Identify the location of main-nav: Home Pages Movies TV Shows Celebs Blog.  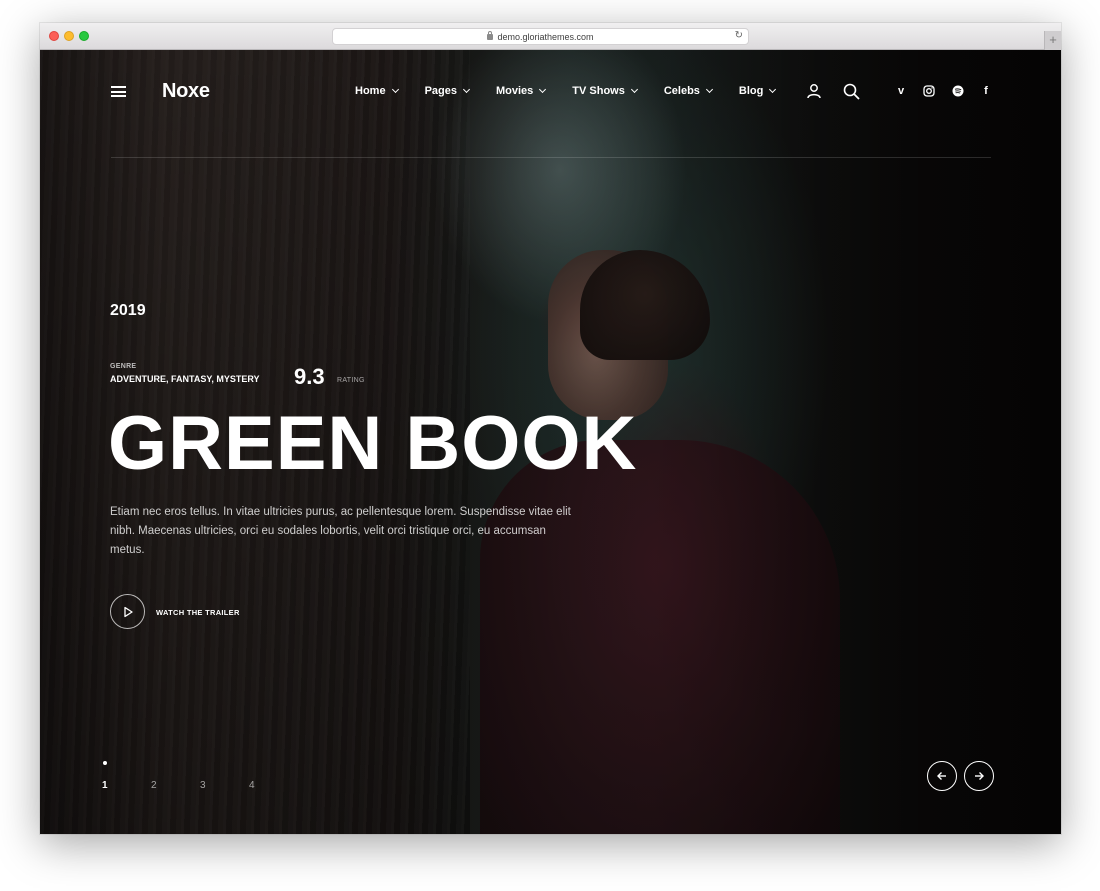
(578, 91).